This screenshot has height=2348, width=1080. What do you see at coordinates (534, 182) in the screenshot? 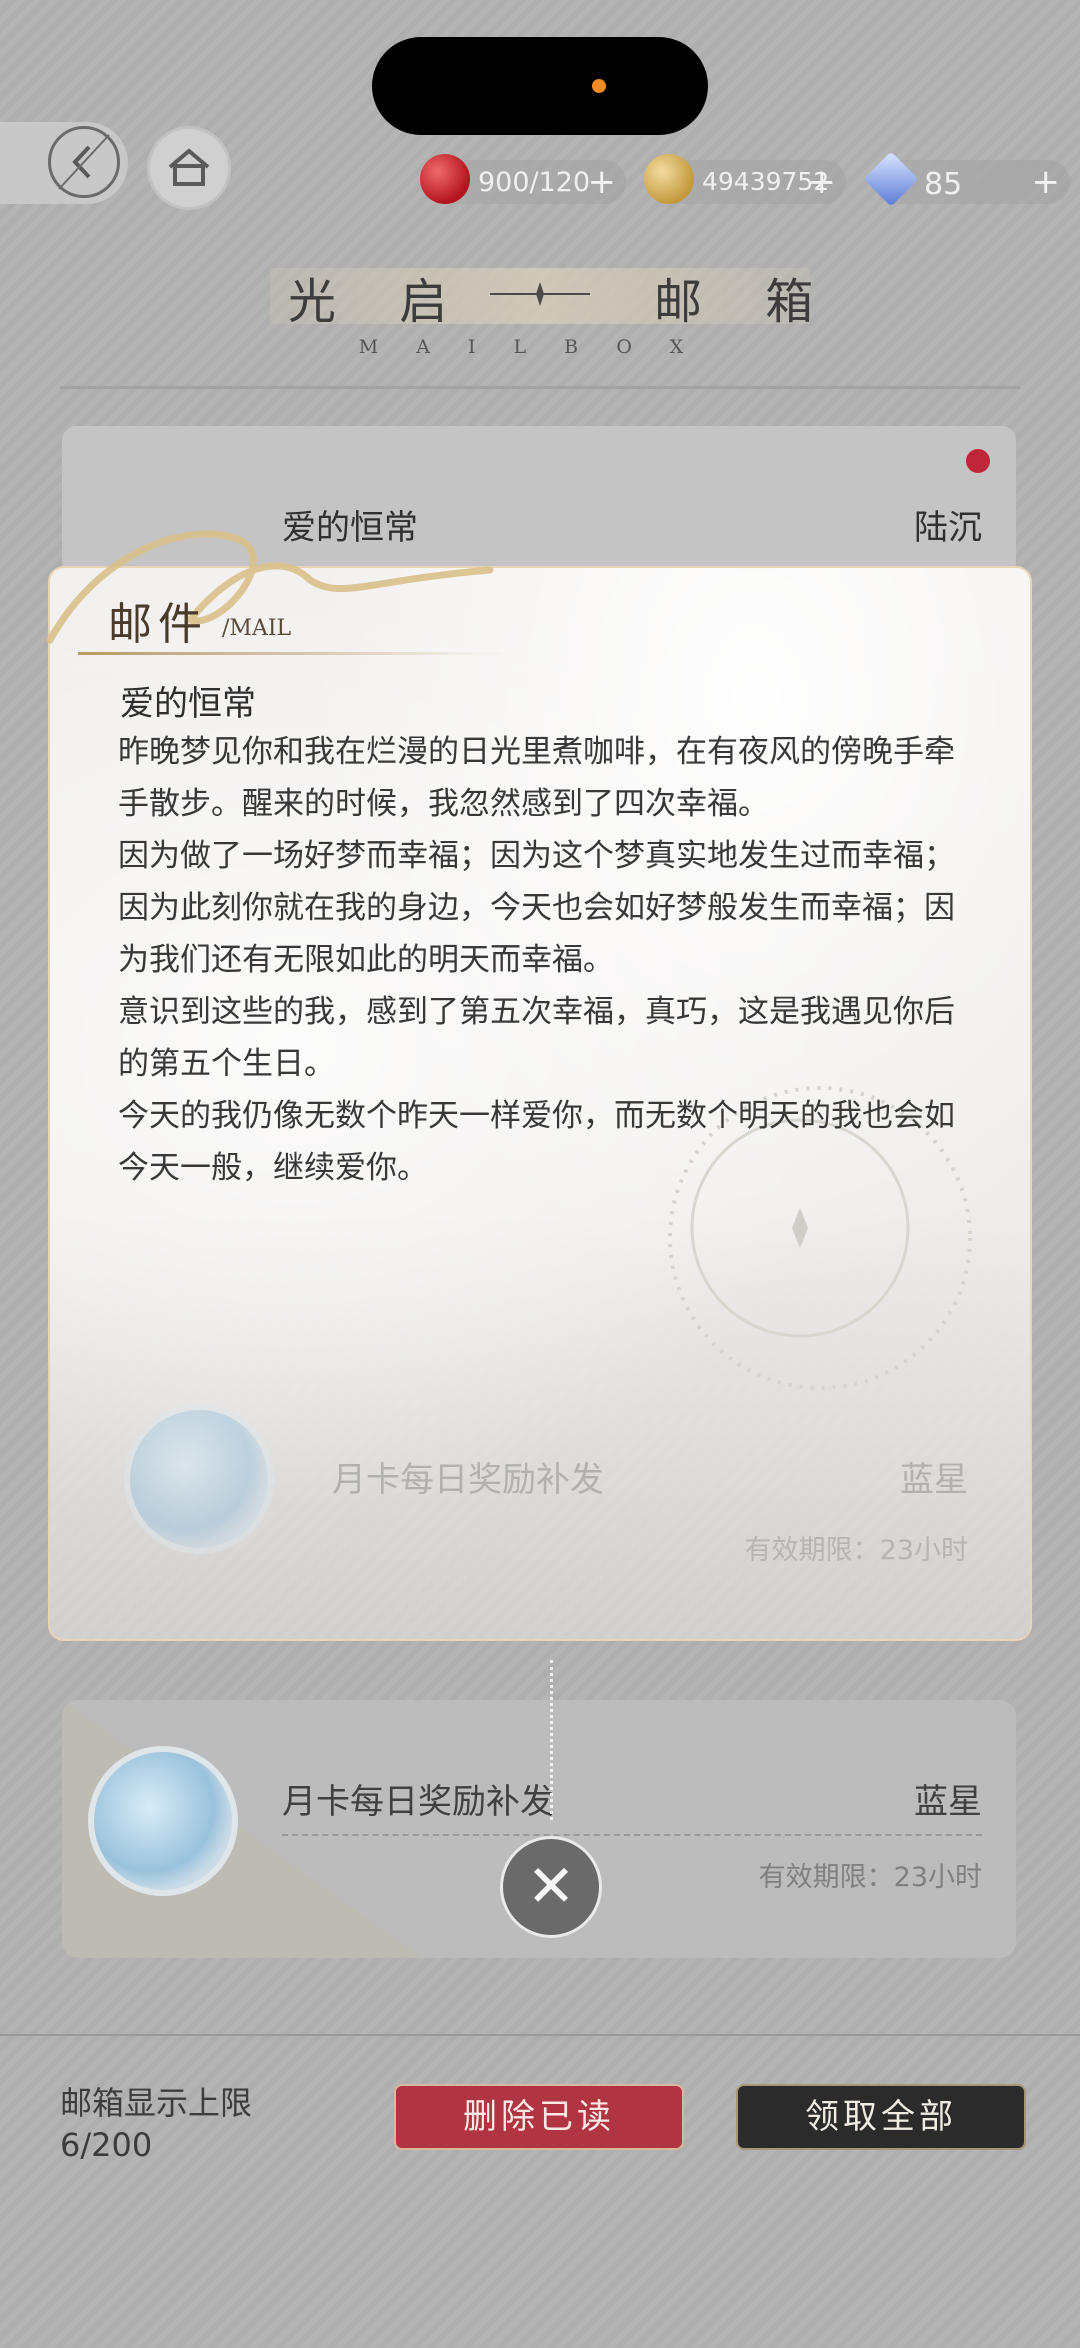
I see `stamina-value: 900/120` at bounding box center [534, 182].